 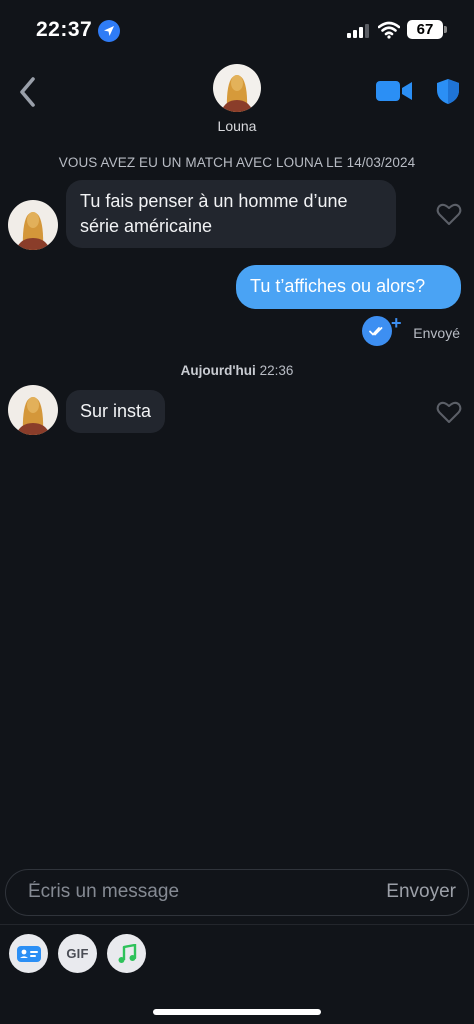 I want to click on plus-icon: +, so click(x=396, y=323).